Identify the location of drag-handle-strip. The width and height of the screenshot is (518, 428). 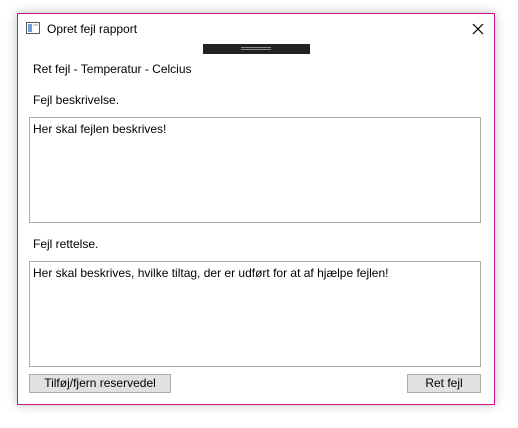
(256, 49).